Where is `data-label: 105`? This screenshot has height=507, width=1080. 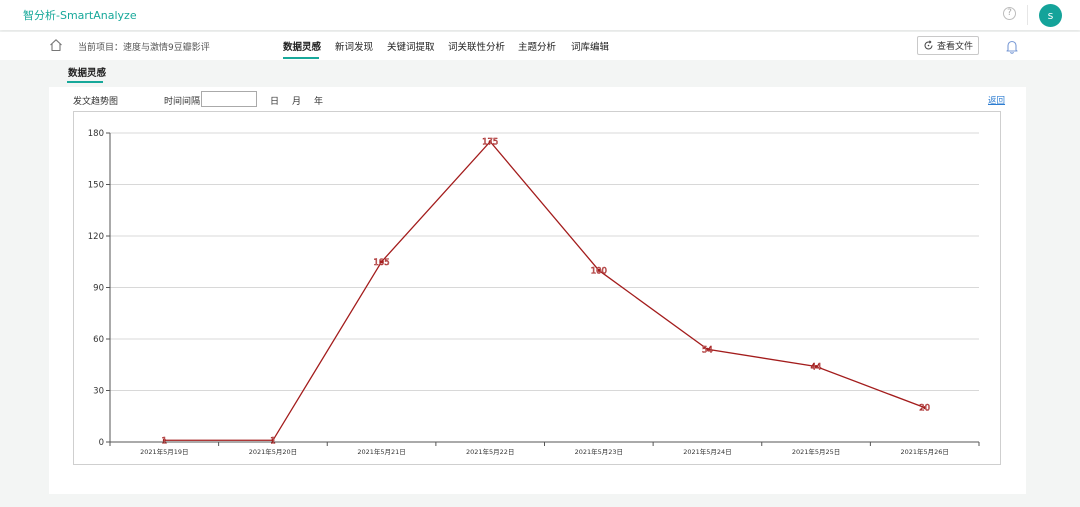 data-label: 105 is located at coordinates (381, 263).